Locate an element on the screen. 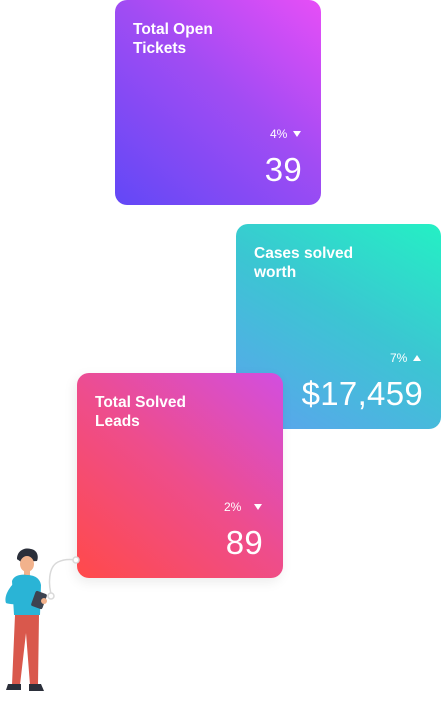 The height and width of the screenshot is (704, 442). card-title: Total Solved Leads is located at coordinates (141, 412).